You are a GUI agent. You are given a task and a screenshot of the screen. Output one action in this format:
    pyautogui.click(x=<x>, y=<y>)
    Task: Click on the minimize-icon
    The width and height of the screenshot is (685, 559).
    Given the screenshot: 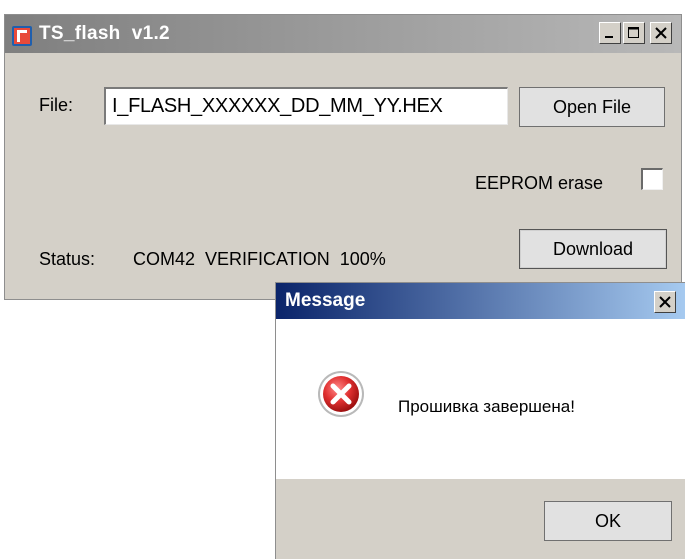 What is the action you would take?
    pyautogui.click(x=609, y=37)
    